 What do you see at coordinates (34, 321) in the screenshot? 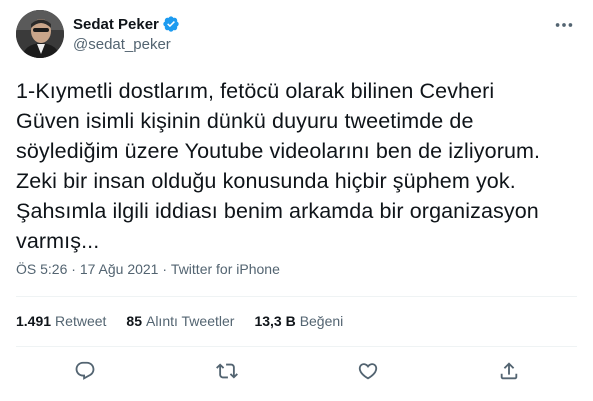
I see `retweet-count-value: 1.491` at bounding box center [34, 321].